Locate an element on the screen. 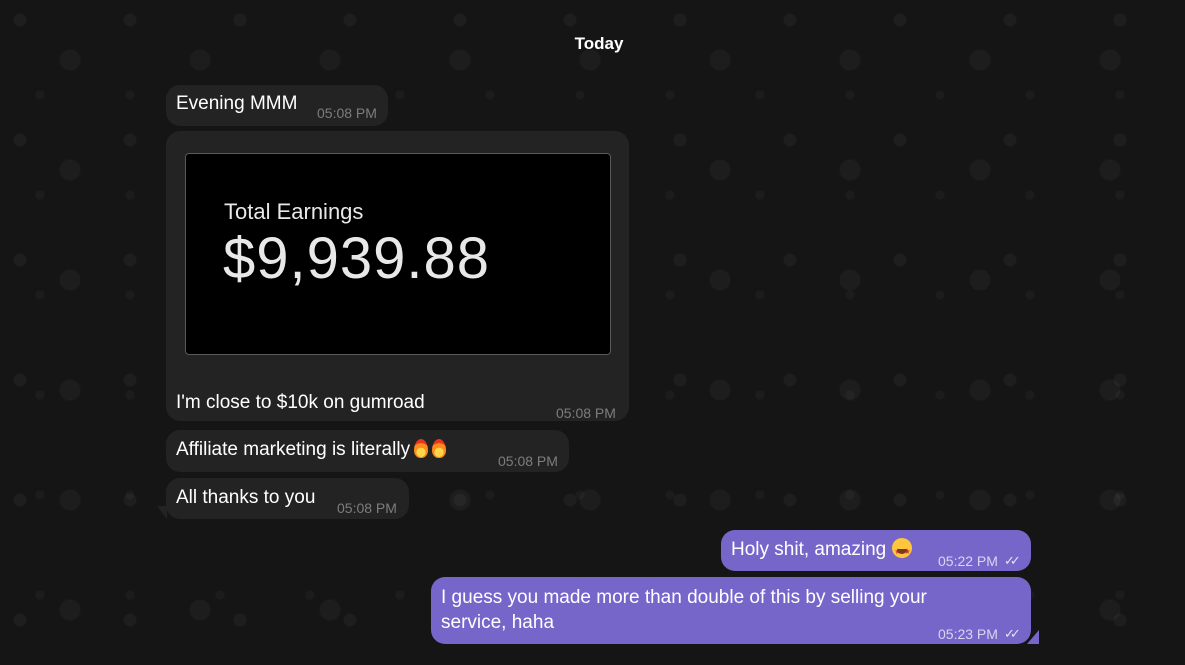 This screenshot has width=1185, height=665. message-bubble-incoming: Evening MMM 05:08 PM is located at coordinates (277, 105).